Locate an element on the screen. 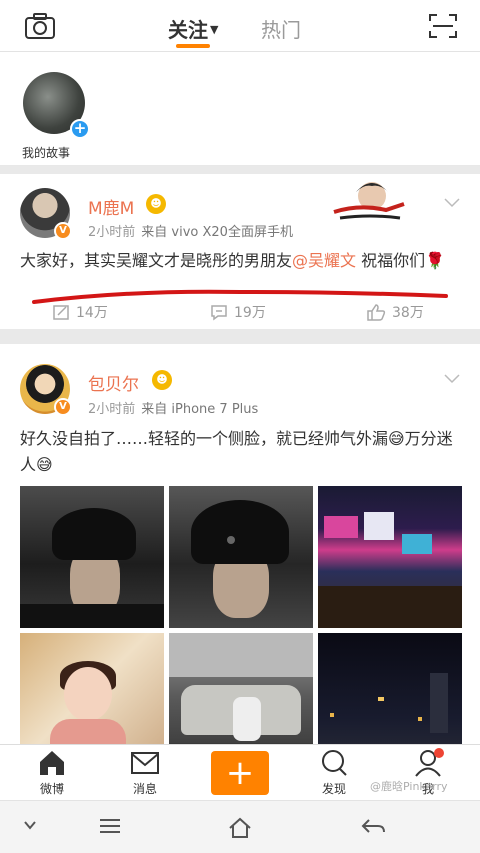 The height and width of the screenshot is (853, 480). menu-icon is located at coordinates (110, 826).